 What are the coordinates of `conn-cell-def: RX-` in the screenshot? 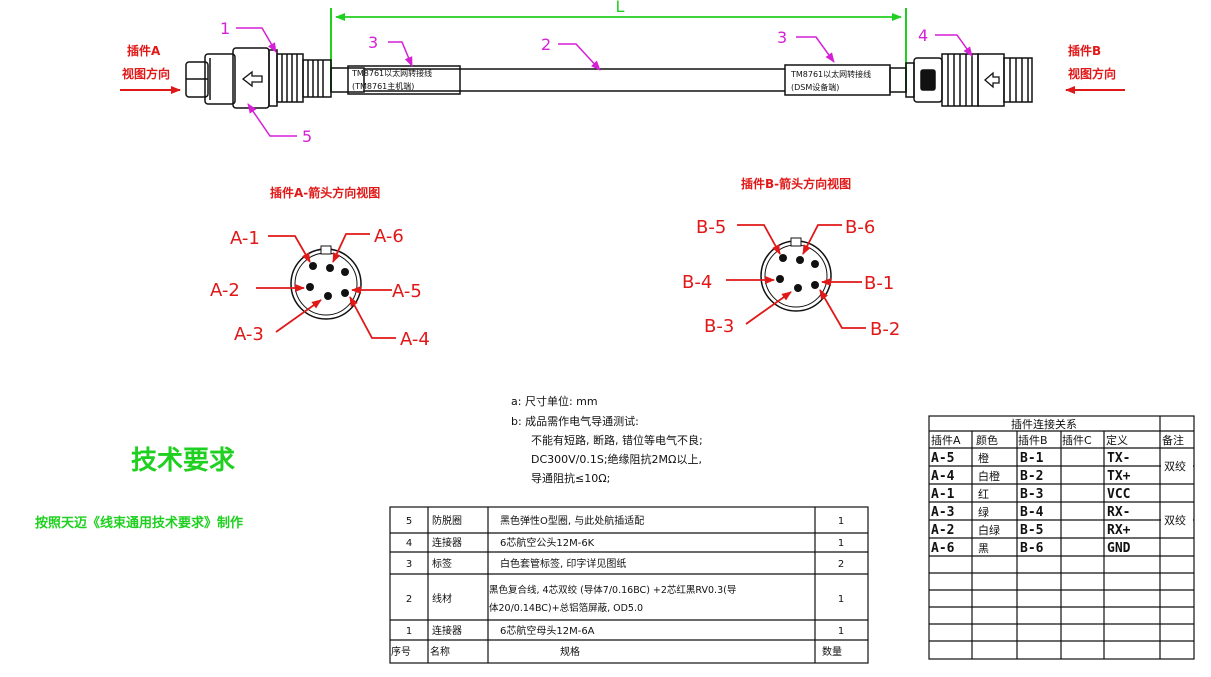 It's located at (1118, 512).